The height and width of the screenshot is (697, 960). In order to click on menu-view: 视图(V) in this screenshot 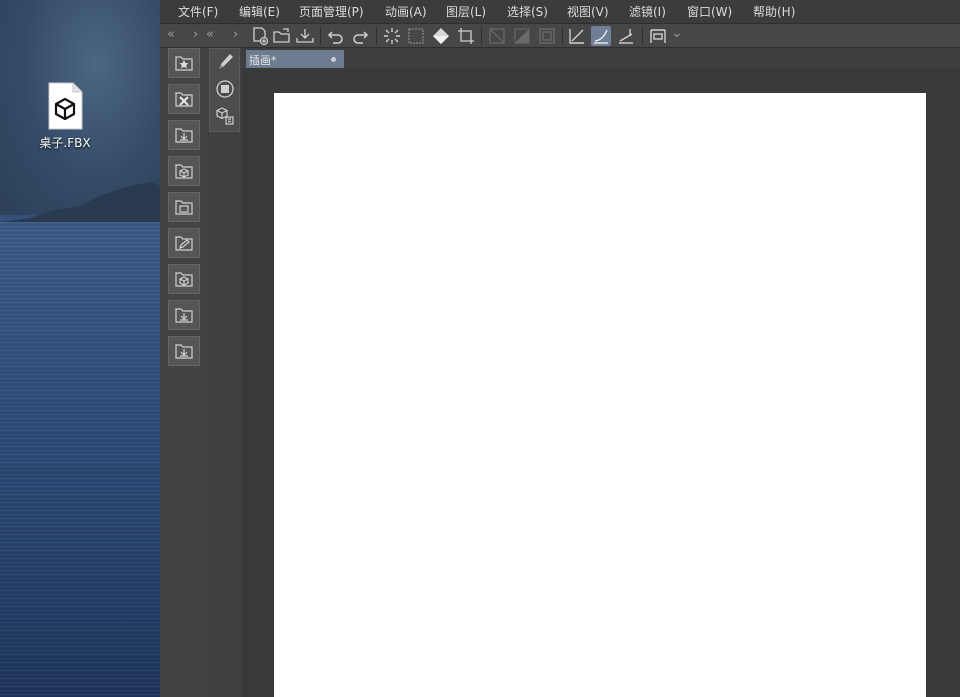, I will do `click(588, 11)`.